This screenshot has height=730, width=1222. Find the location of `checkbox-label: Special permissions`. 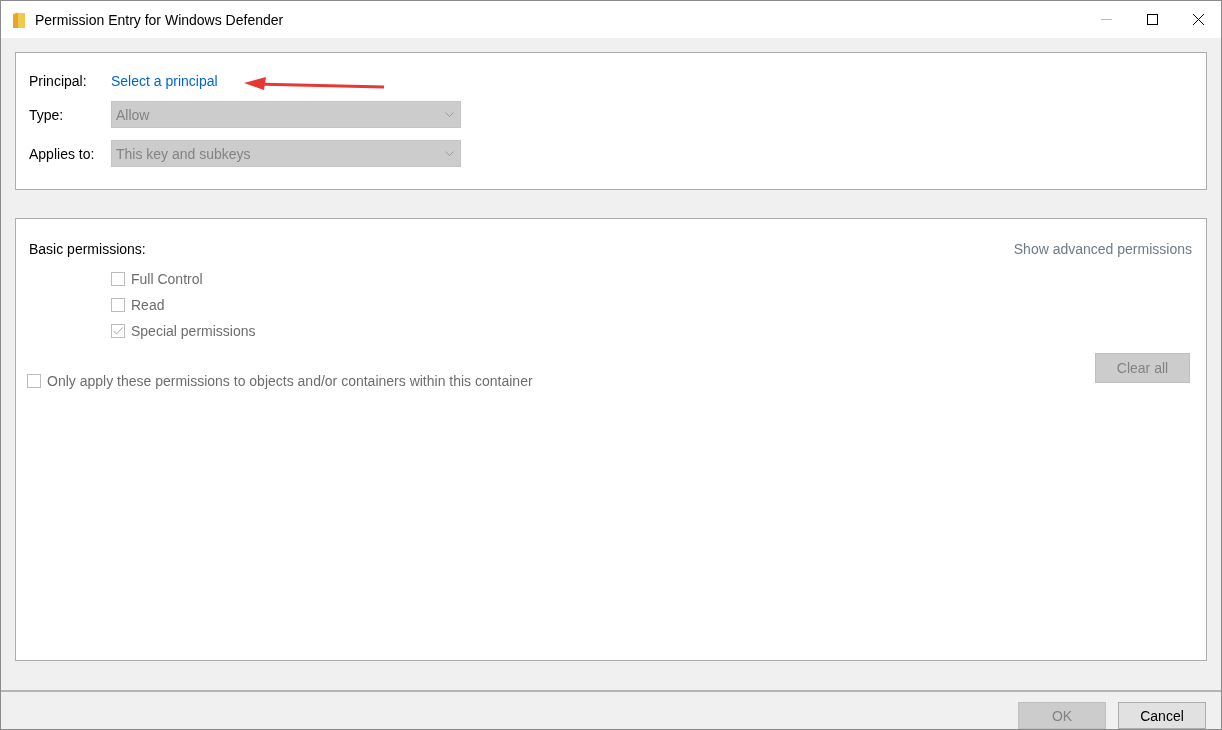

checkbox-label: Special permissions is located at coordinates (193, 331).